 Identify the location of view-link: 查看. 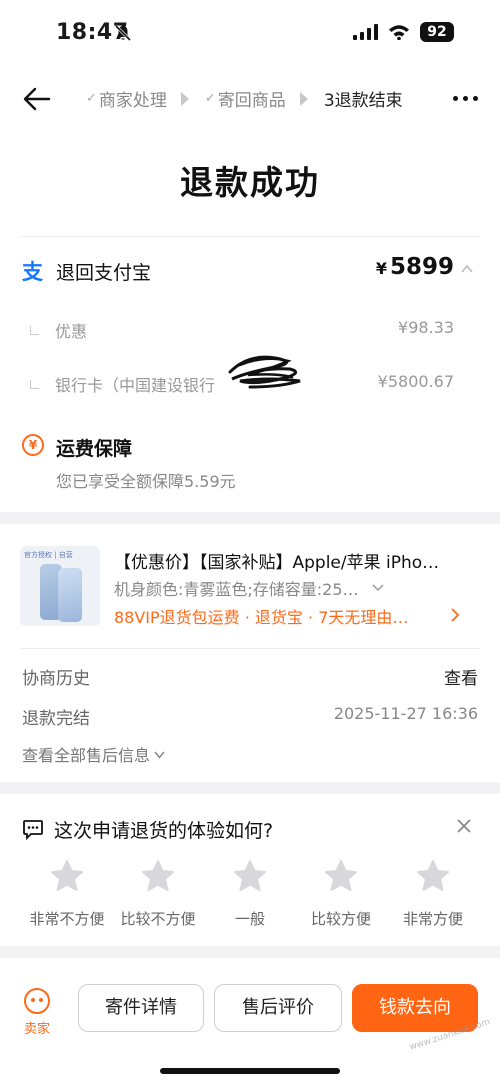
(461, 676).